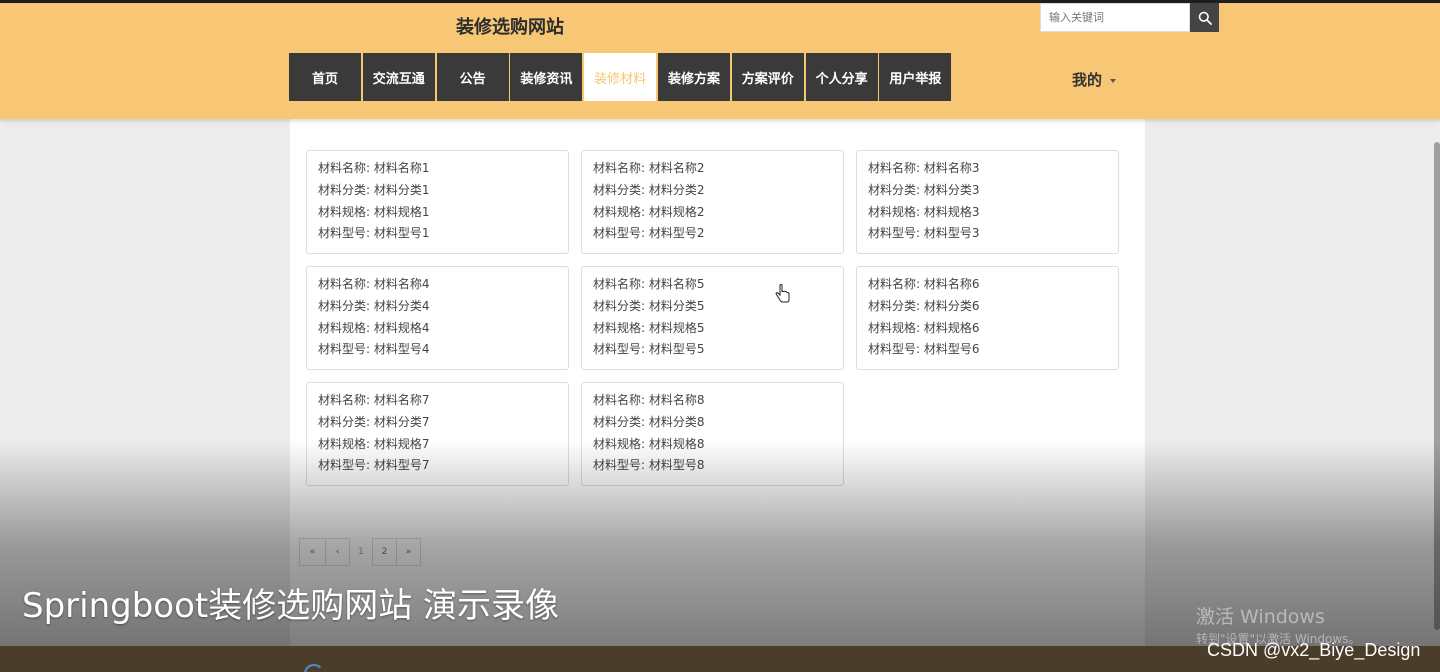 This screenshot has width=1440, height=672. I want to click on material-card: 材料名称: 材料名称1 材料分类: 材料分类1 材料规格: 材料规格1 材料型号, so click(437, 202).